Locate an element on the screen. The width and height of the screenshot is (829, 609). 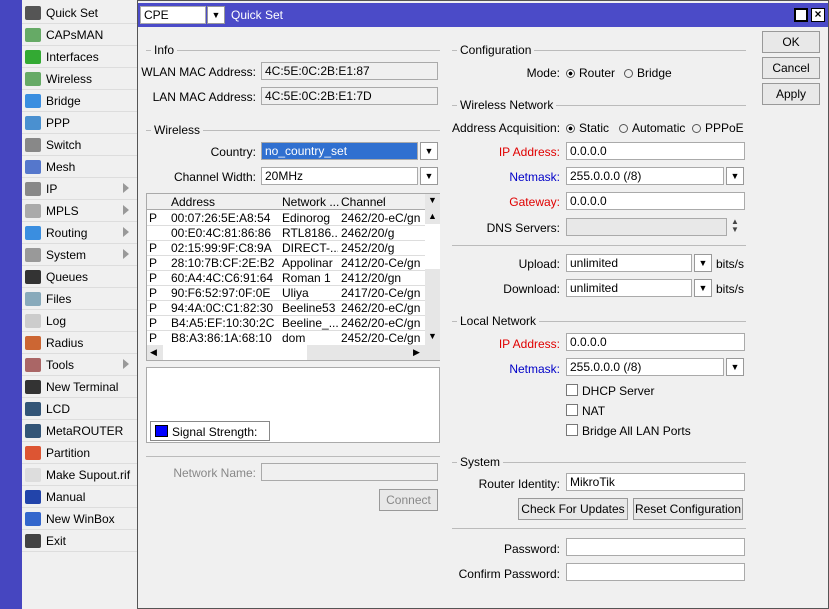
table-row: P 00:07:26:5E:A8:54 Edinorog 2462/20-eC/gn is located at coordinates (286, 218).